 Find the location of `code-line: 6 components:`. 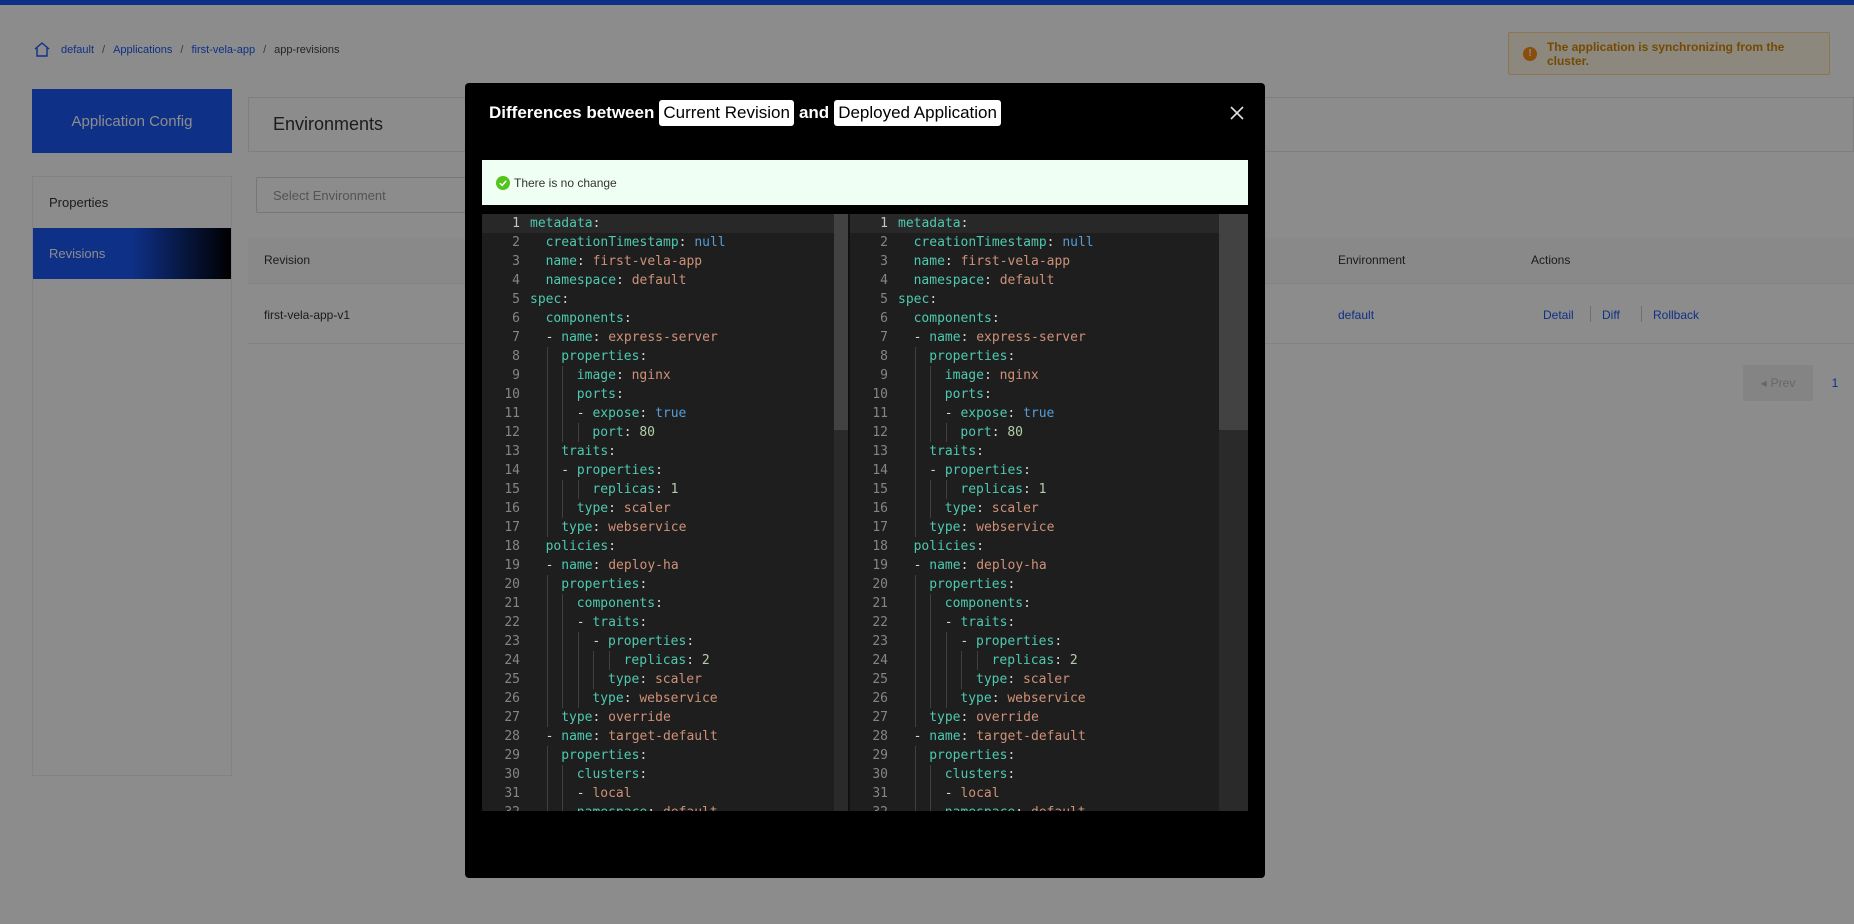

code-line: 6 components: is located at coordinates (666, 318).